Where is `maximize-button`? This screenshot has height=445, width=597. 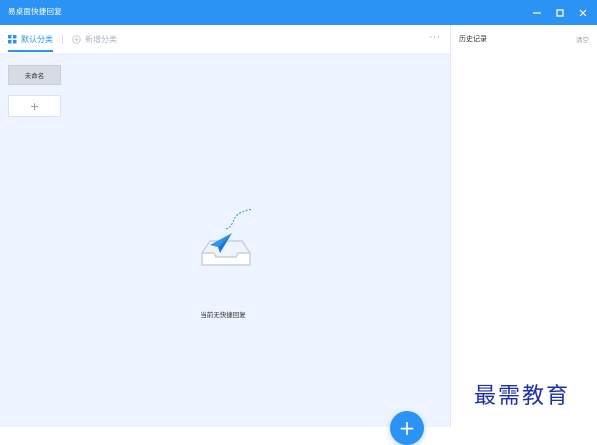 maximize-button is located at coordinates (559, 12).